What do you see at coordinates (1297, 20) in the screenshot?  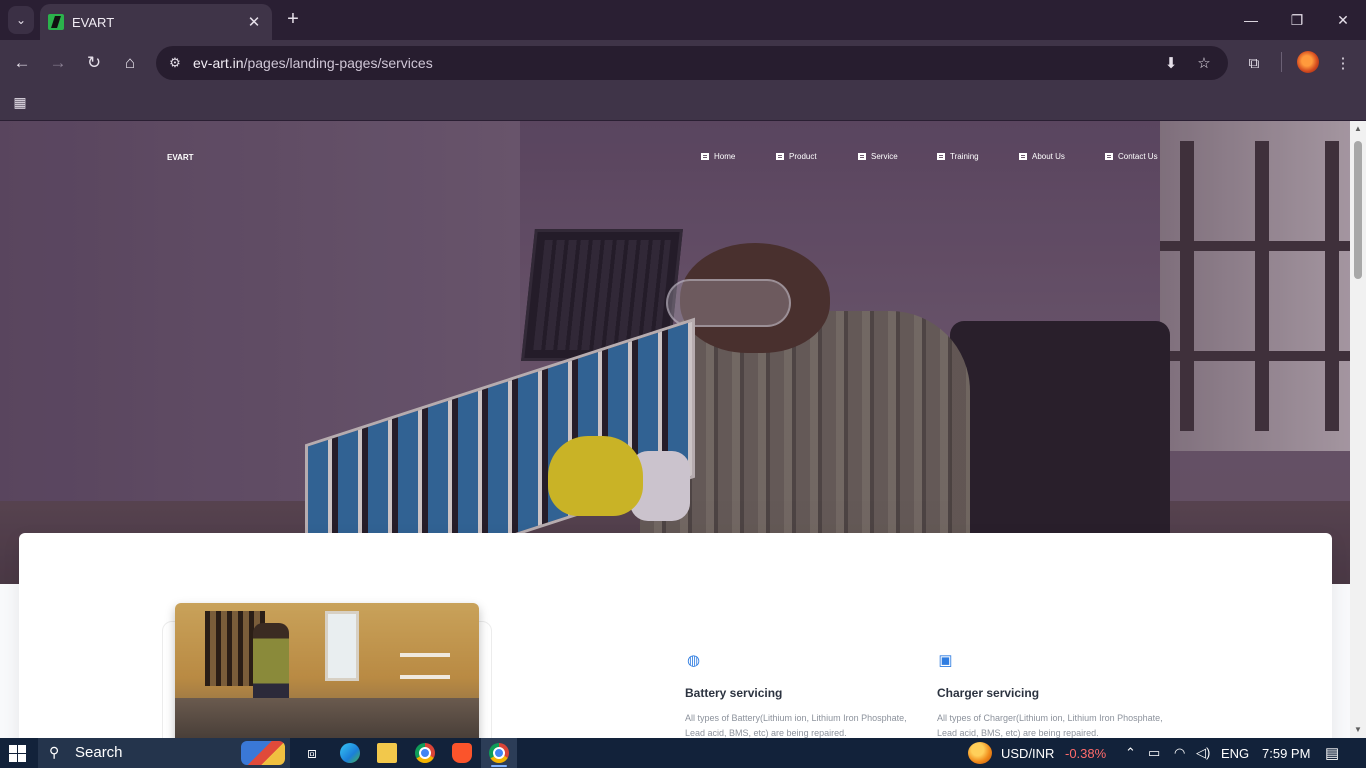 I see `restore-button: ❐` at bounding box center [1297, 20].